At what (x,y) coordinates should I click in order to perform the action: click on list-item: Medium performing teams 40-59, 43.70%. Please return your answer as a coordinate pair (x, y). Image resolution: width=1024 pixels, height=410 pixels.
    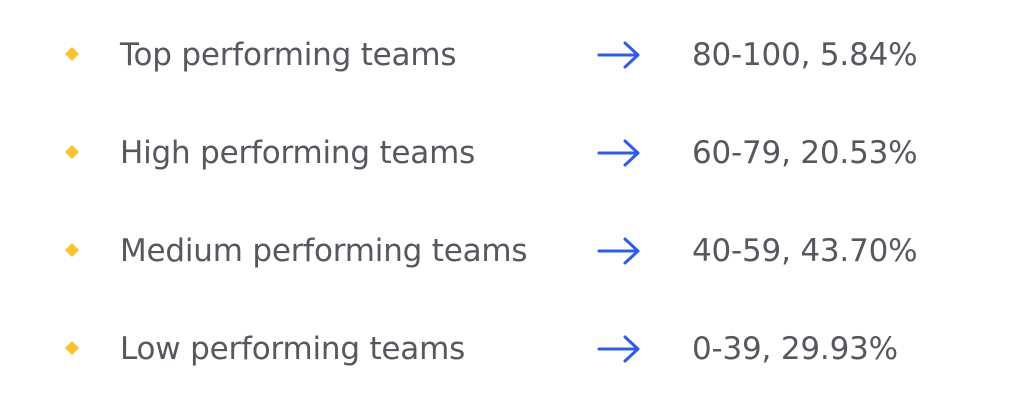
    Looking at the image, I should click on (512, 251).